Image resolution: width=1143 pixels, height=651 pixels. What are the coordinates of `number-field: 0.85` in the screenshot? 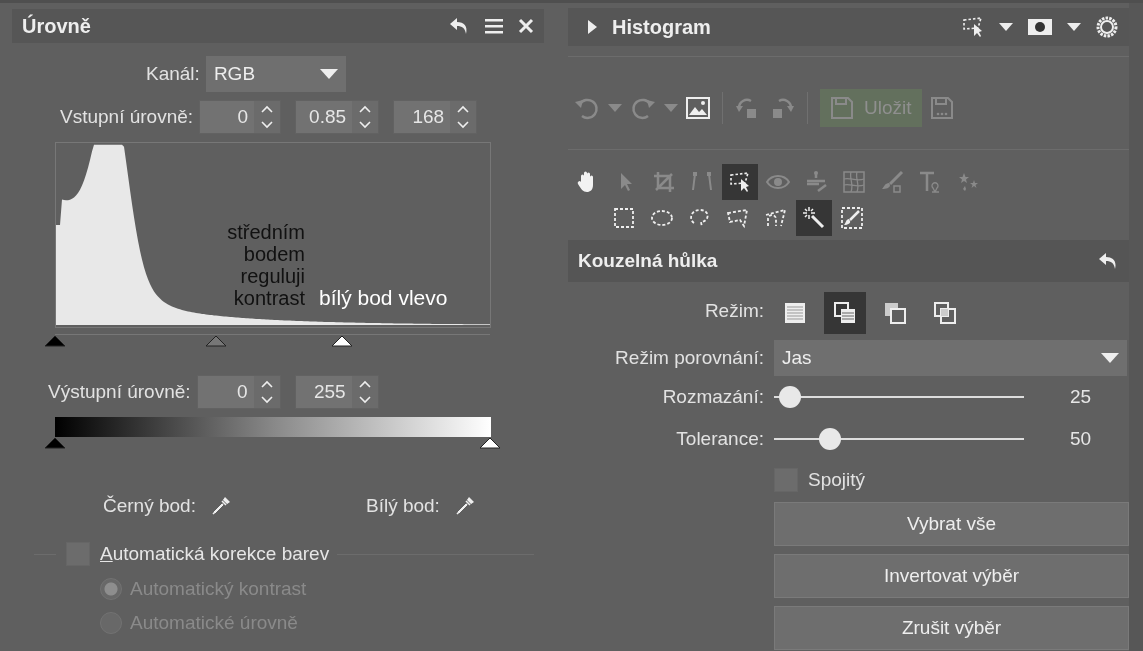 It's located at (337, 117).